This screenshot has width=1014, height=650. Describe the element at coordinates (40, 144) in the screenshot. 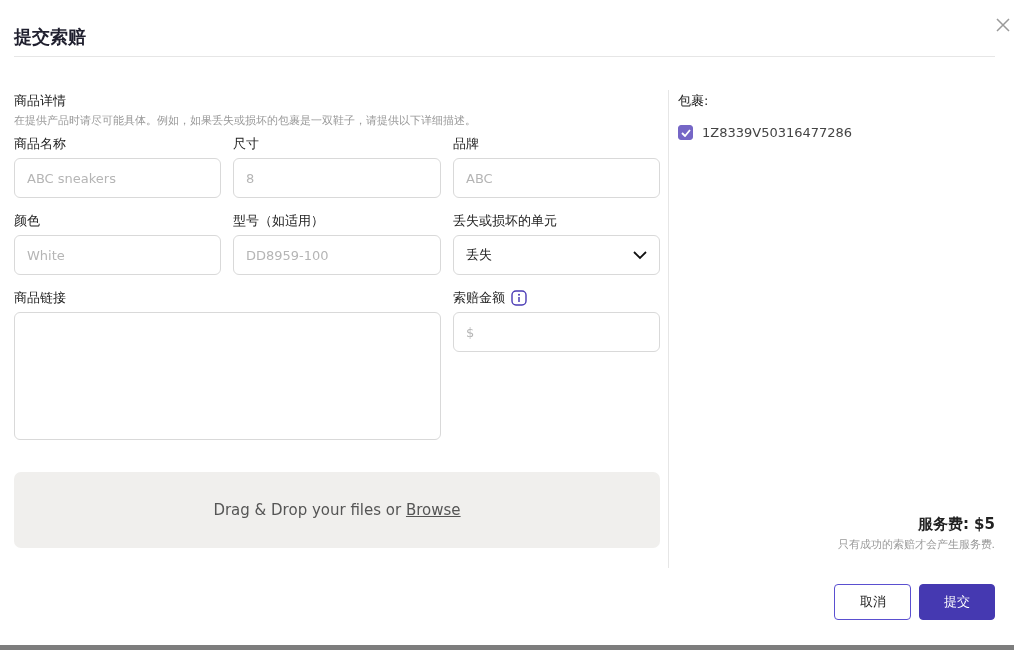

I see `field-label: 商品名称` at that location.